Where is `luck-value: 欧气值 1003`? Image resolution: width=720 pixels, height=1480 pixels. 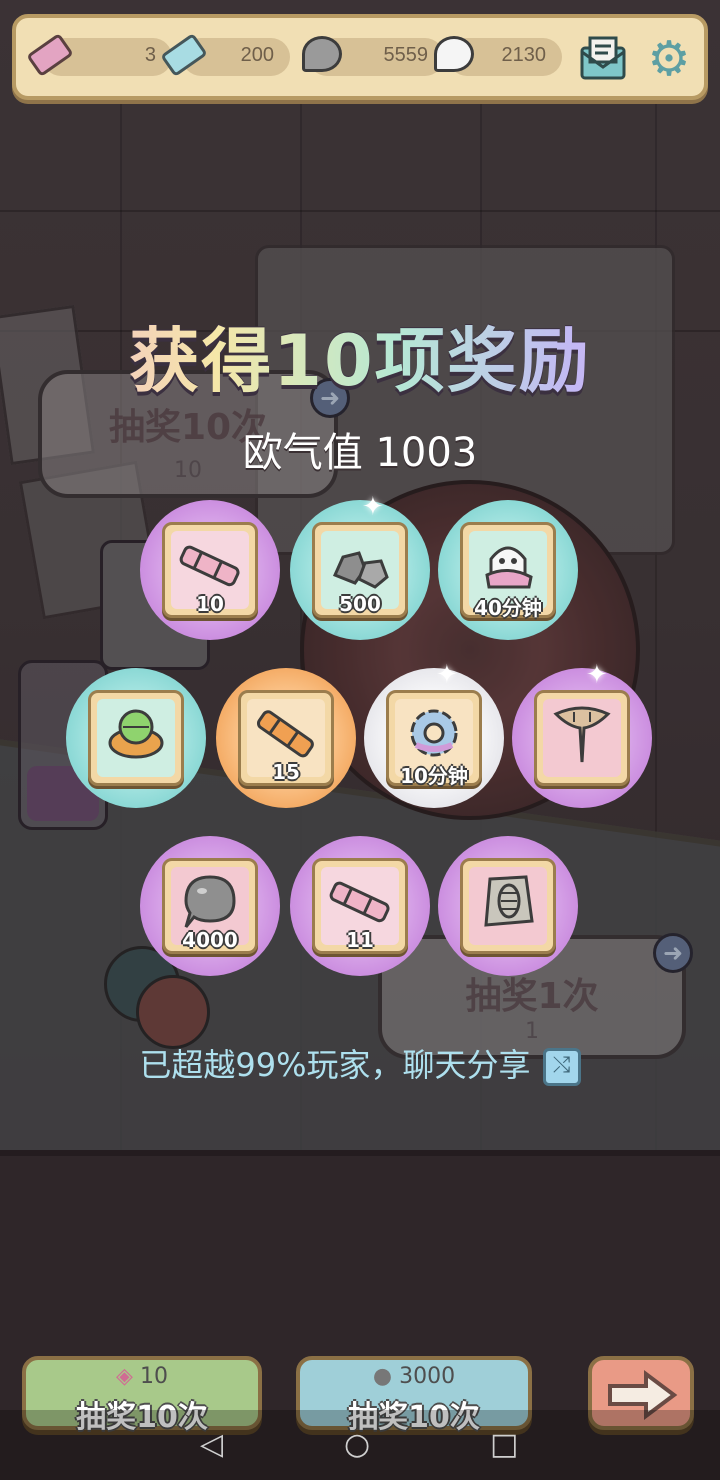 luck-value: 欧气值 1003 is located at coordinates (360, 453).